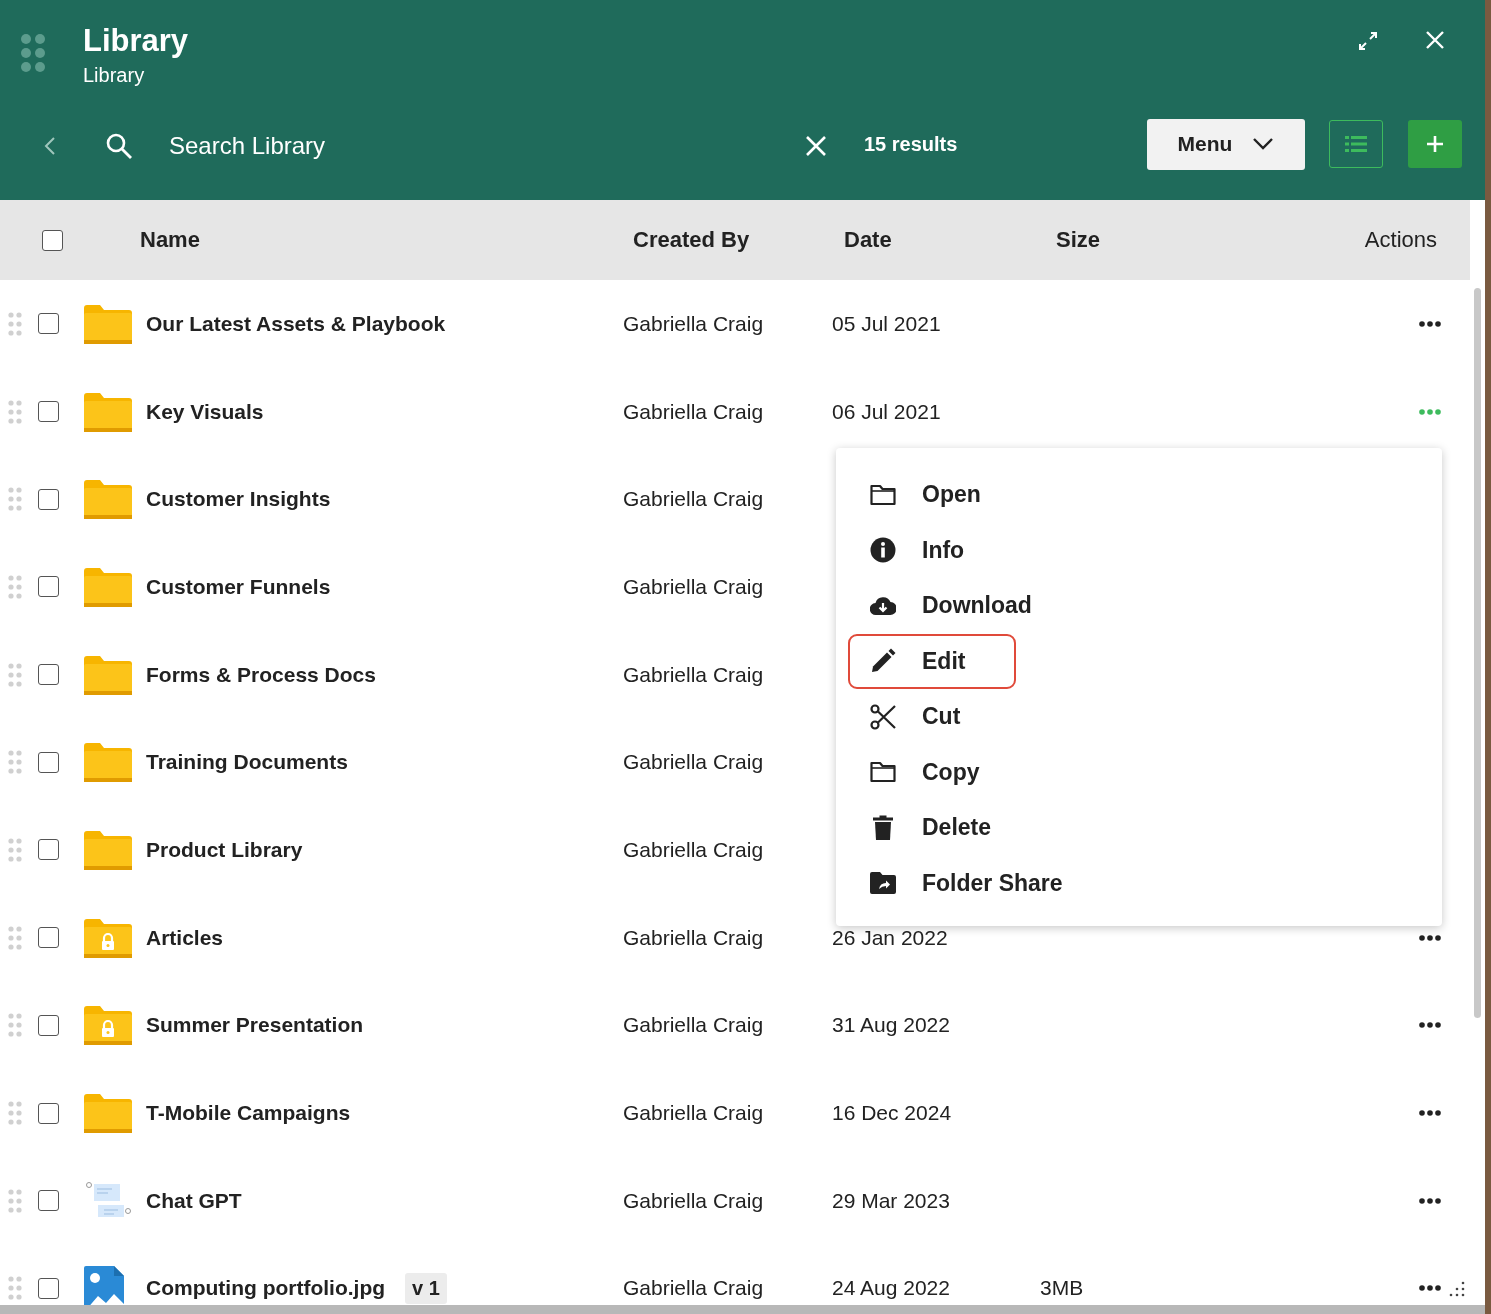 The height and width of the screenshot is (1314, 1491). Describe the element at coordinates (479, 146) in the screenshot. I see `search-field: Search Library` at that location.